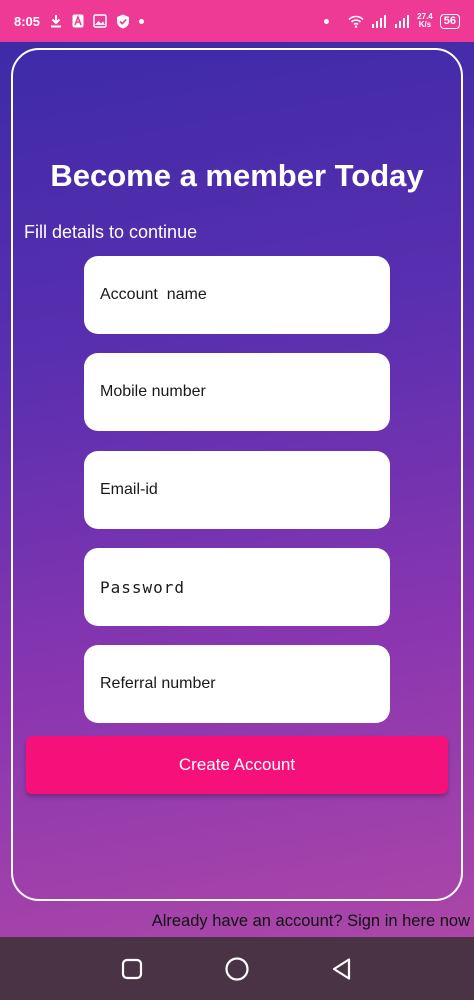  Describe the element at coordinates (237, 490) in the screenshot. I see `email-input` at that location.